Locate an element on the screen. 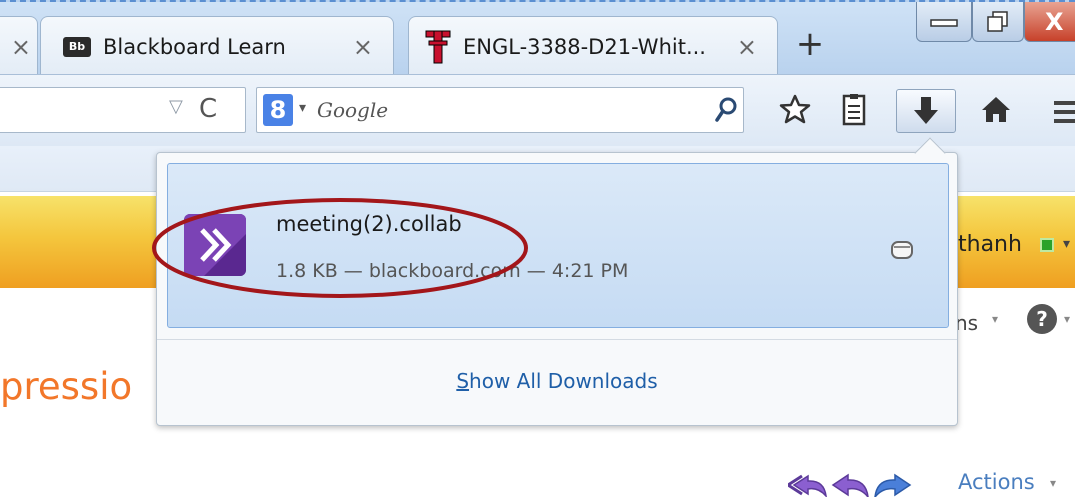 The width and height of the screenshot is (1075, 497). help-icon: ? is located at coordinates (1042, 319).